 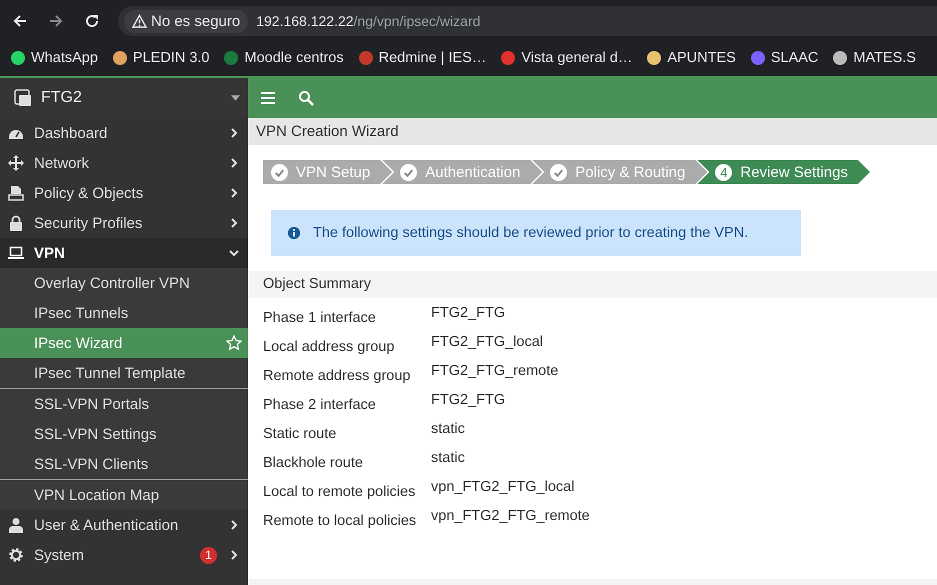 I want to click on menu-icon, so click(x=268, y=98).